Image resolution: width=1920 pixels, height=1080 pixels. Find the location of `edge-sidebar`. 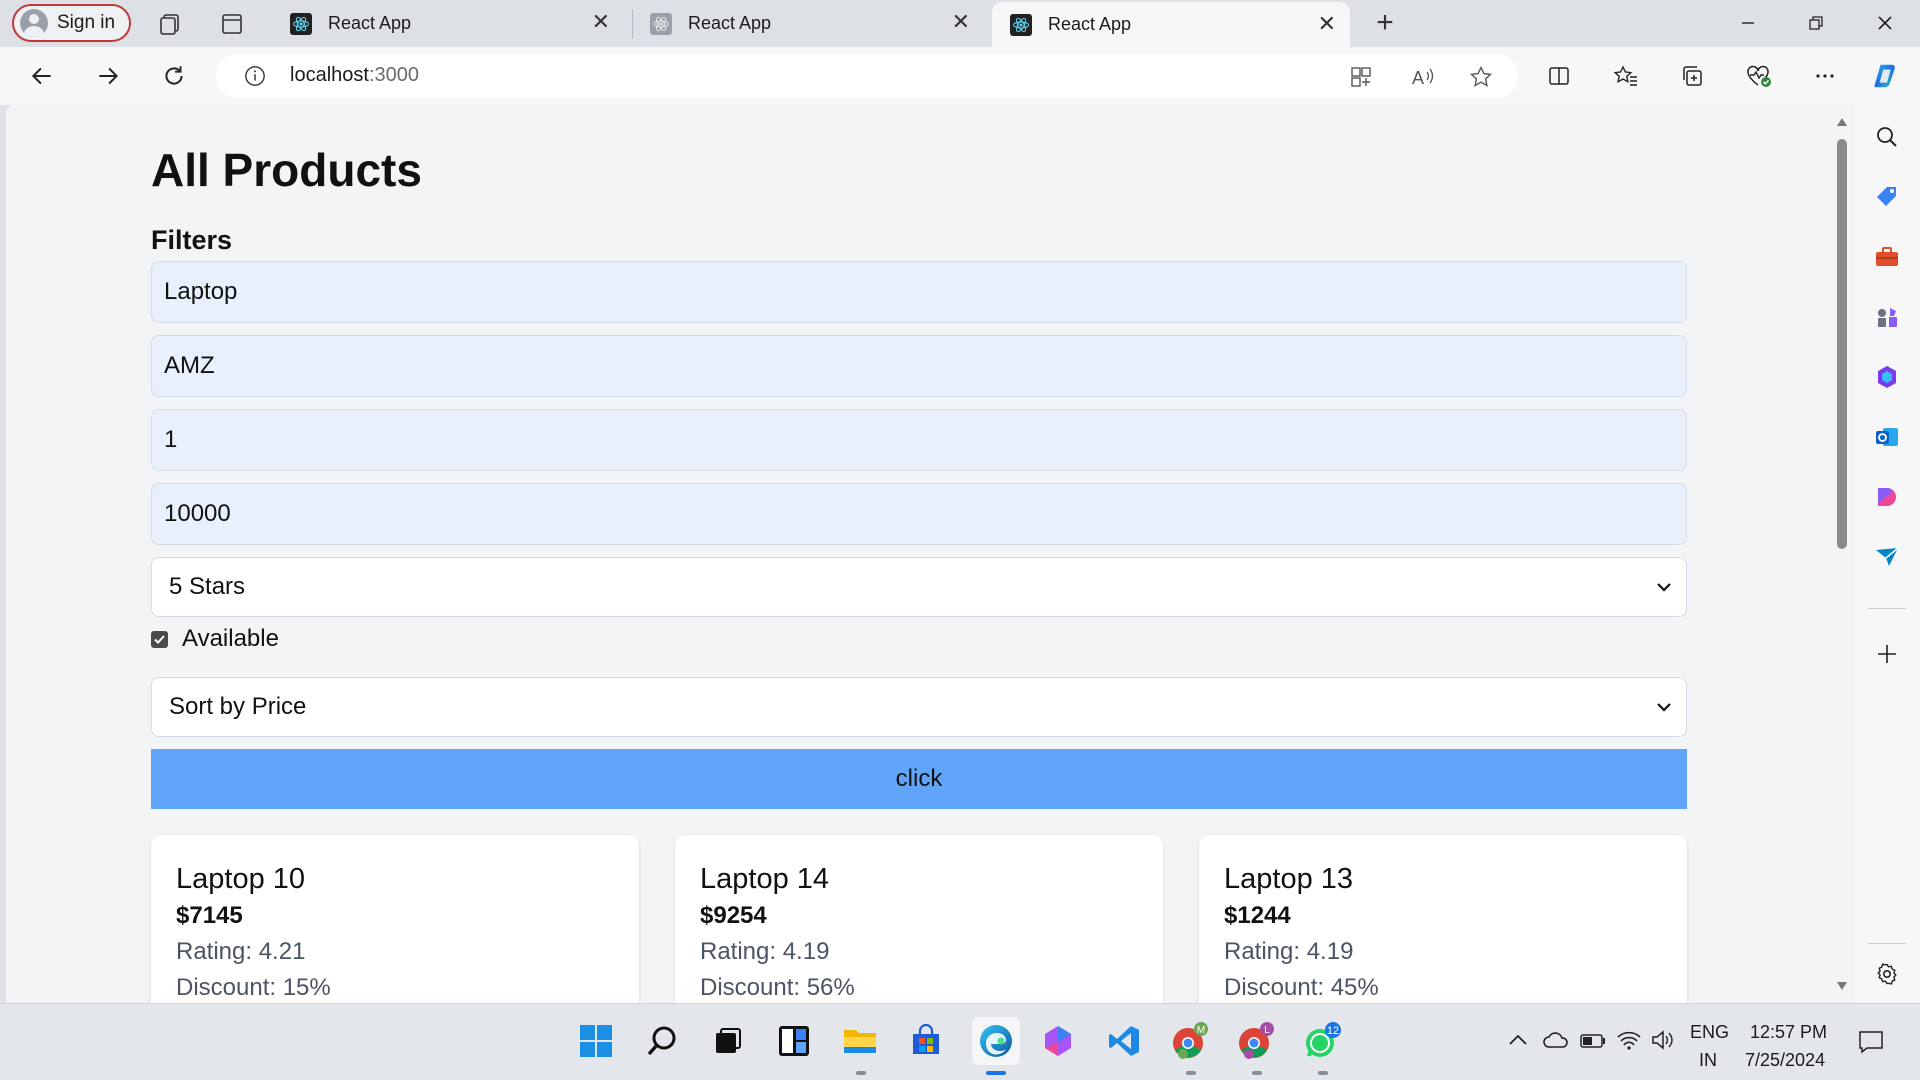

edge-sidebar is located at coordinates (1887, 554).